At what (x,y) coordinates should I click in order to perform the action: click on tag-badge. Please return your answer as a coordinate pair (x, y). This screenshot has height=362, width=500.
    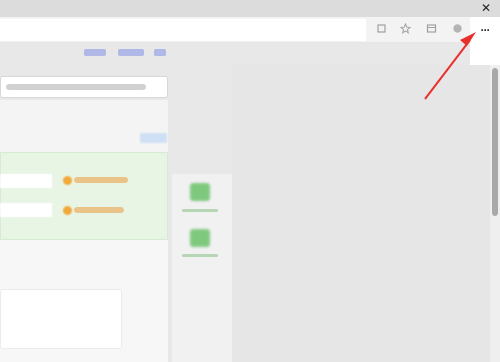
    Looking at the image, I should click on (153, 138).